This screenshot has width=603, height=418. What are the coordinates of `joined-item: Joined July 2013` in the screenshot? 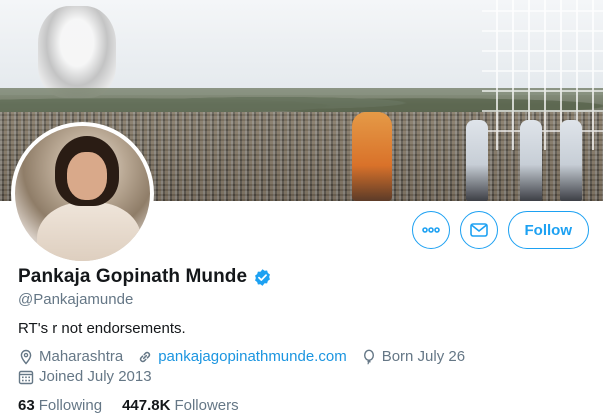 It's located at (85, 376).